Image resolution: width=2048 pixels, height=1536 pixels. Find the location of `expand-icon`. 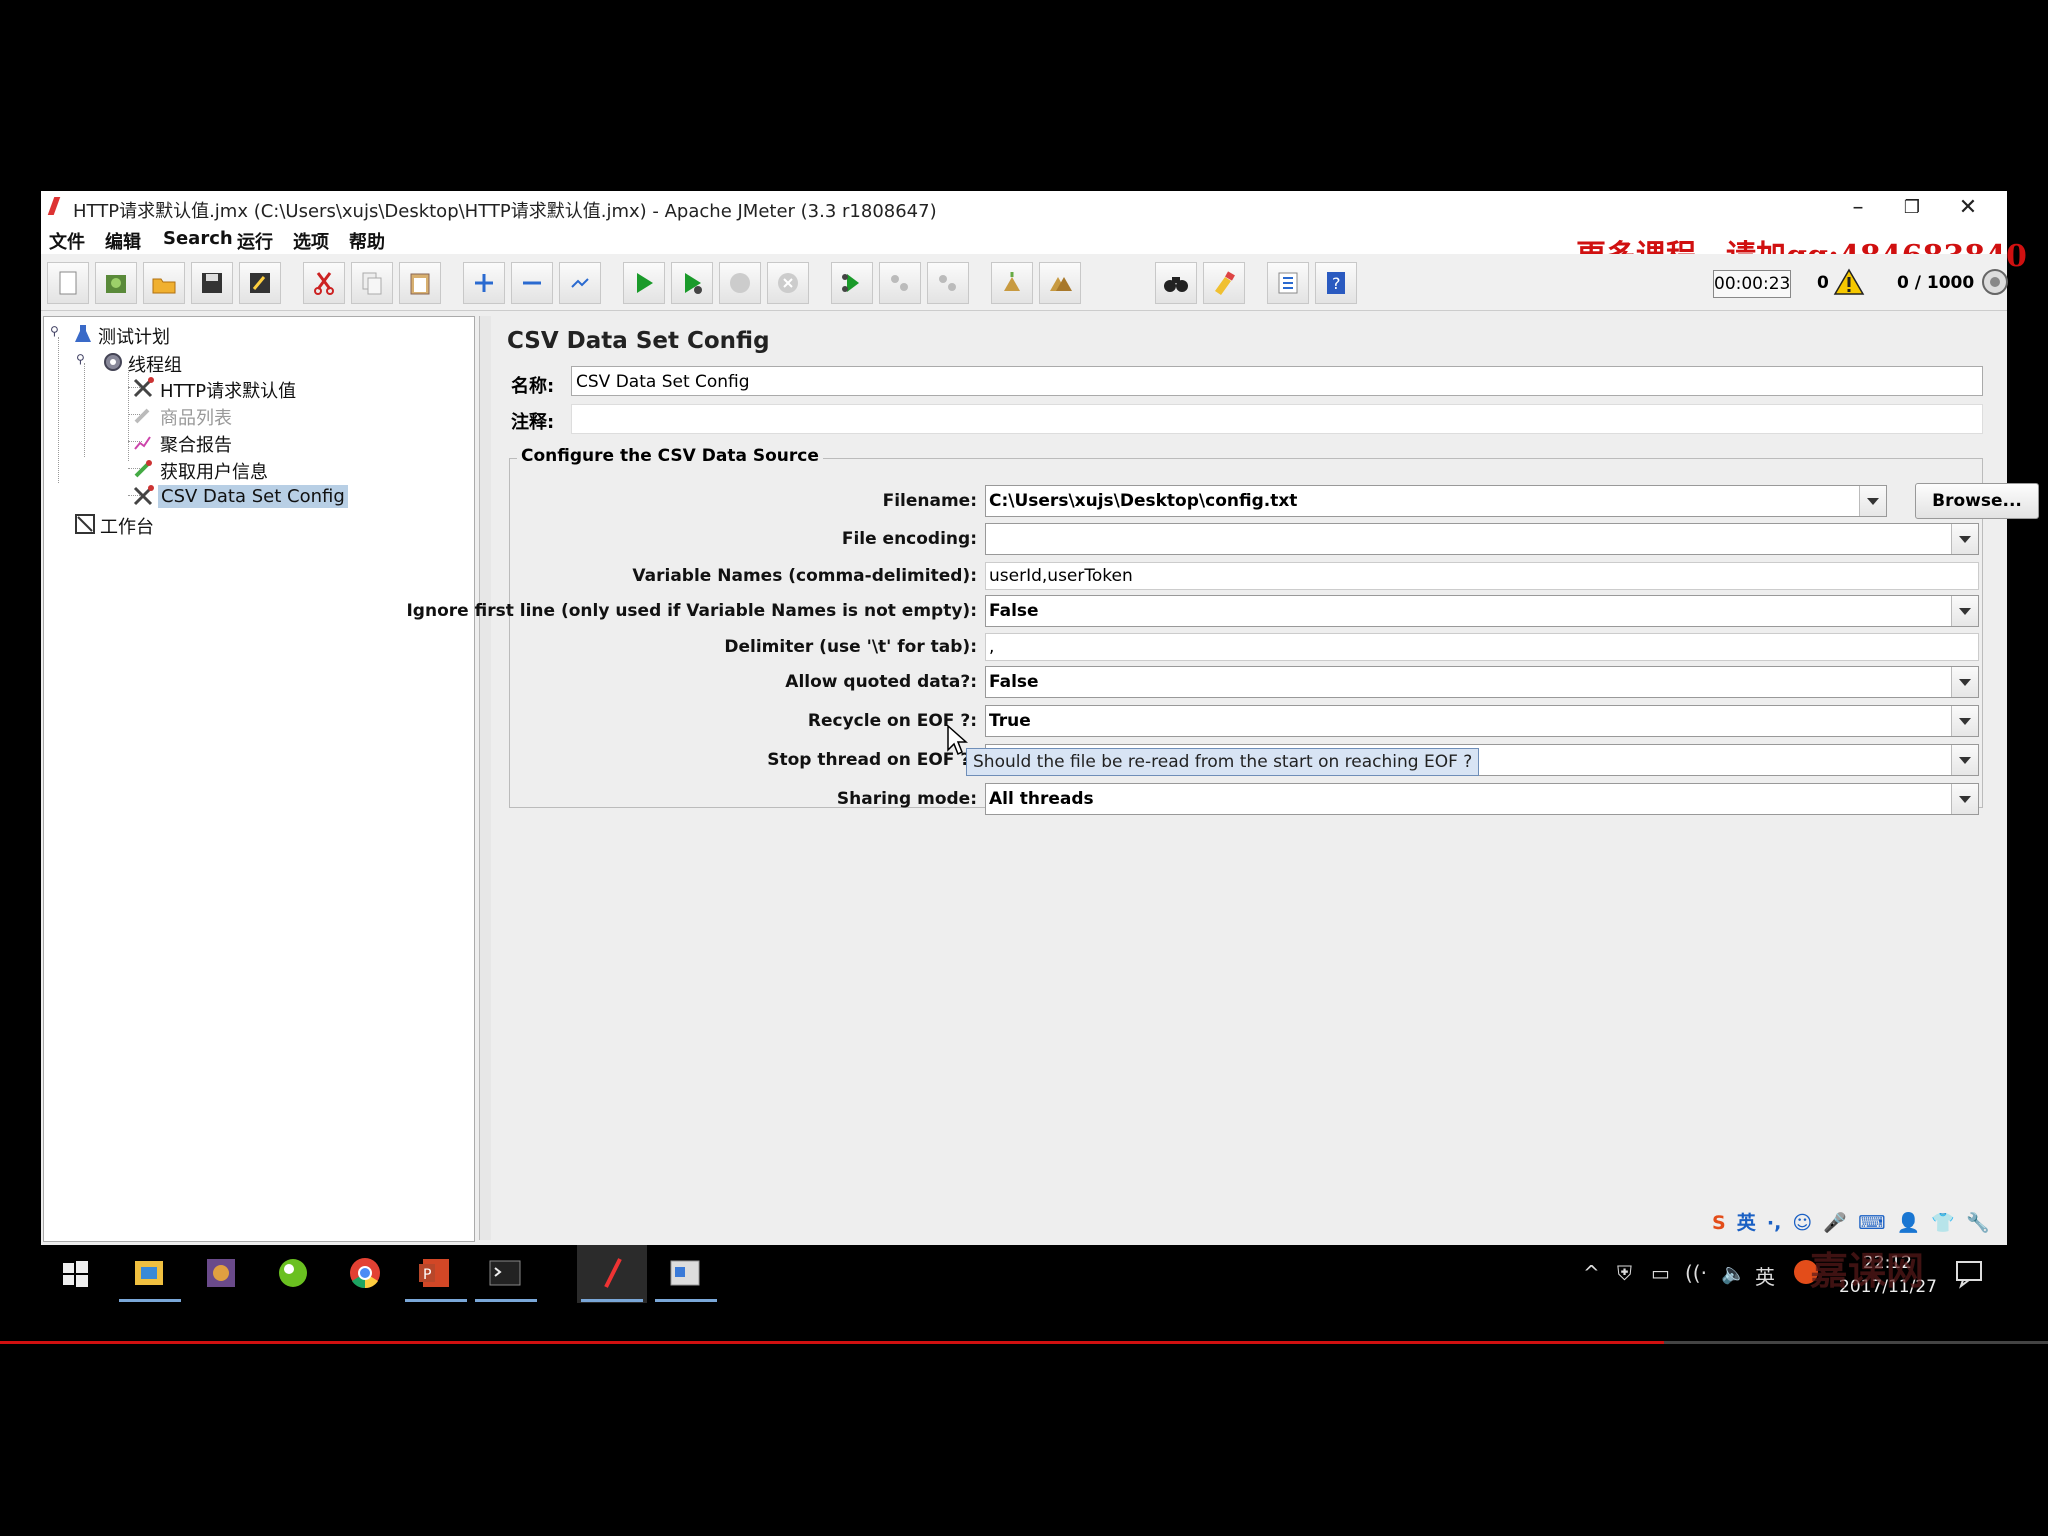

expand-icon is located at coordinates (484, 283).